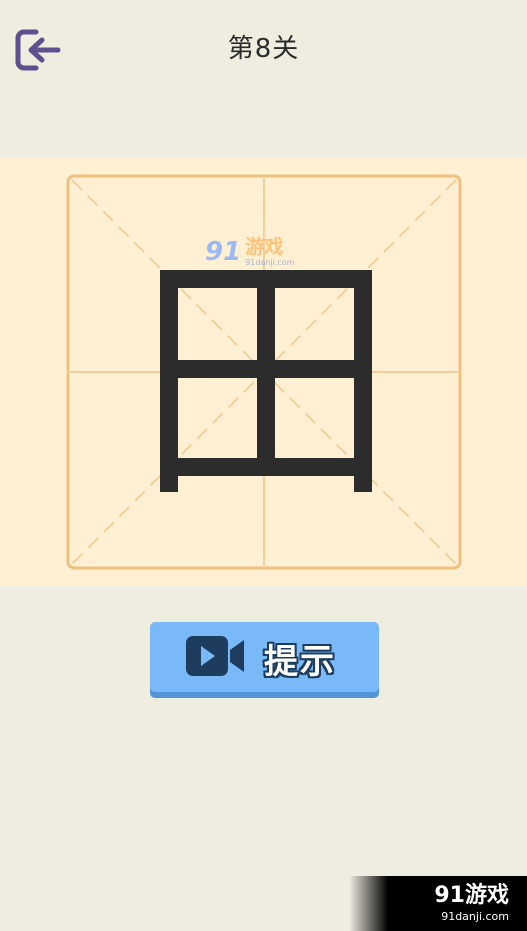  I want to click on corner-watermark: 91游戏 91danji.com, so click(438, 903).